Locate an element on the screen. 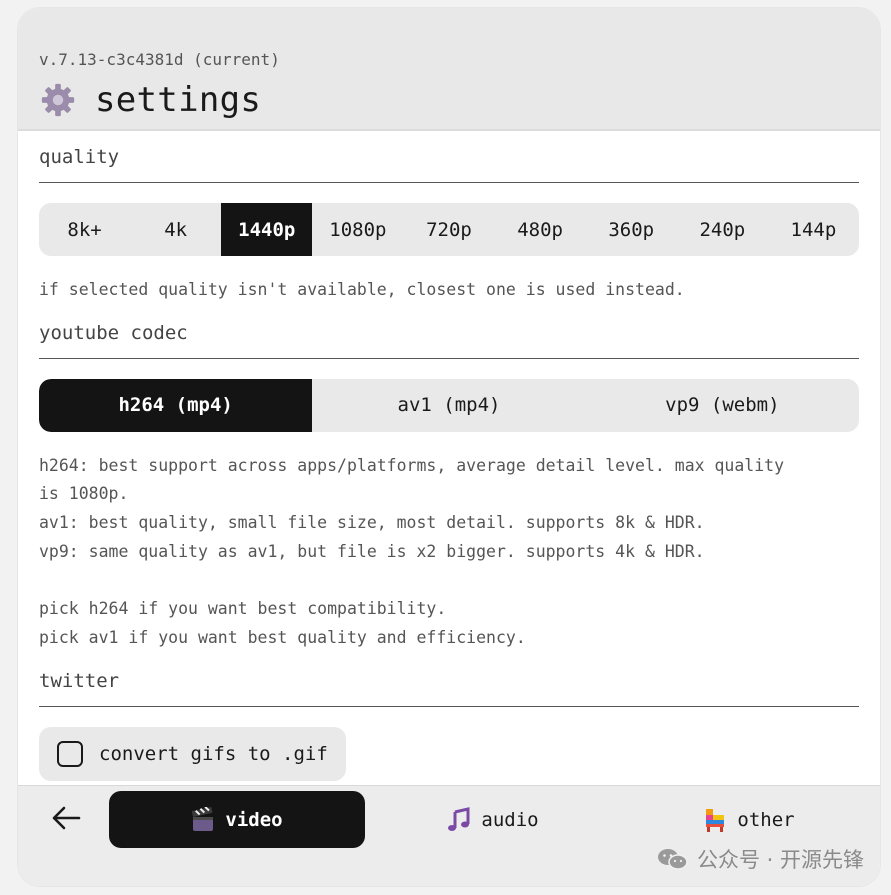 Image resolution: width=891 pixels, height=895 pixels. codec-option-0: h264 (mp4) is located at coordinates (176, 405).